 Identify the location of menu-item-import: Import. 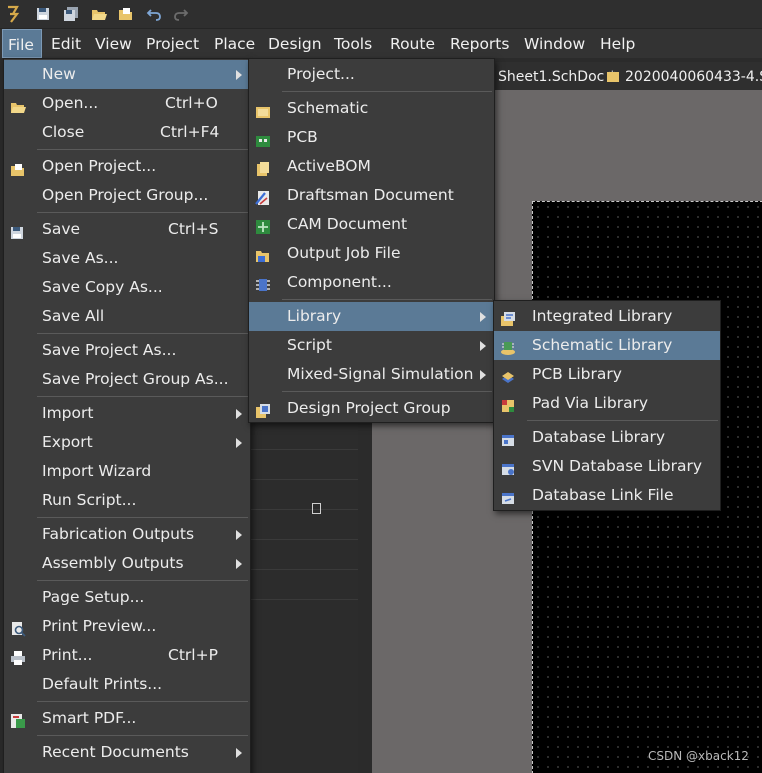
(127, 413).